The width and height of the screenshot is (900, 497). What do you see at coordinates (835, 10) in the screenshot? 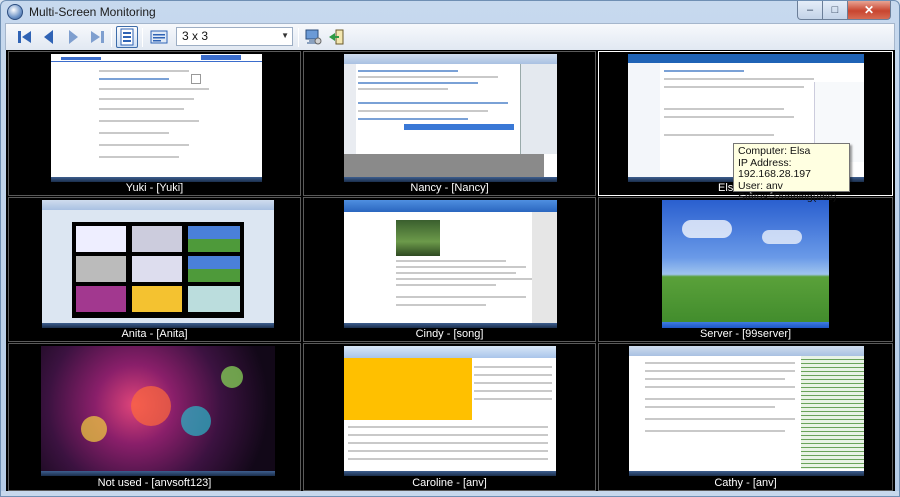
I see `maximize-button: □` at bounding box center [835, 10].